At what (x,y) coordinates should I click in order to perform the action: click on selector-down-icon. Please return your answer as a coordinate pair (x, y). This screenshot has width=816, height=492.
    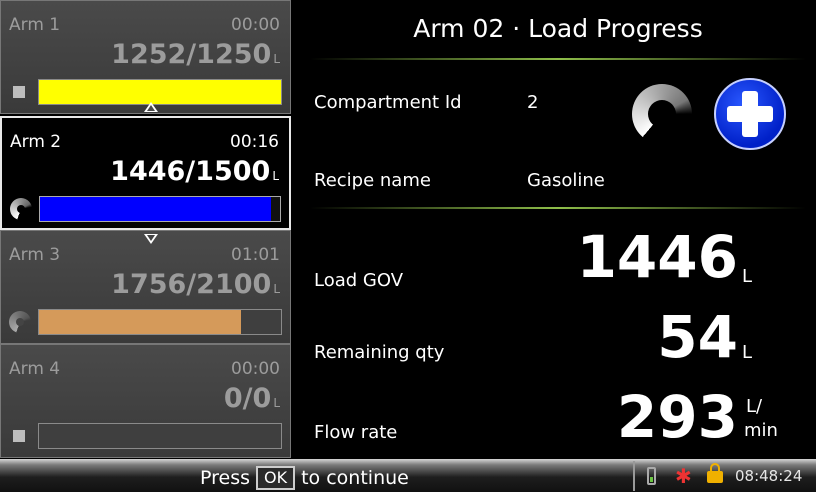
    Looking at the image, I should click on (151, 239).